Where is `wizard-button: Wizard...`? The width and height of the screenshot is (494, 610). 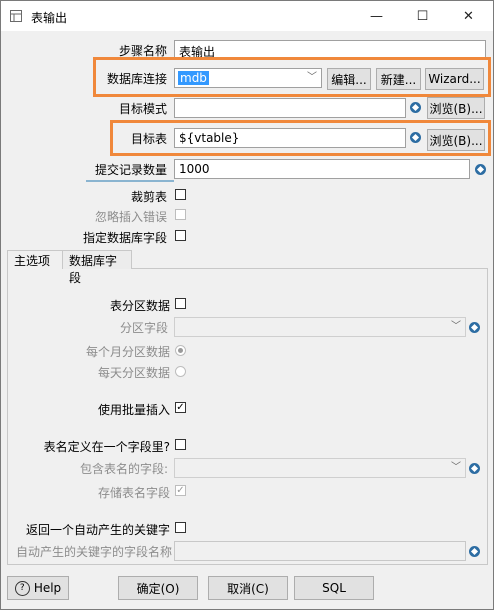 wizard-button: Wizard... is located at coordinates (454, 79).